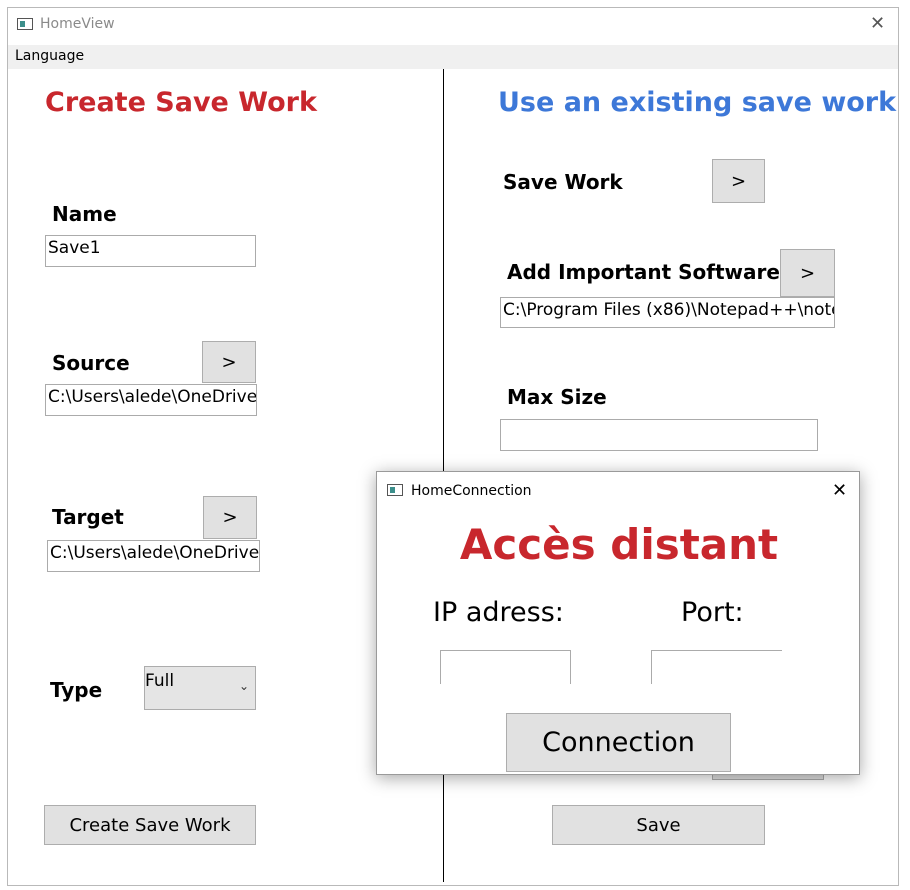 The image size is (910, 890). What do you see at coordinates (91, 363) in the screenshot?
I see `source-label: Source` at bounding box center [91, 363].